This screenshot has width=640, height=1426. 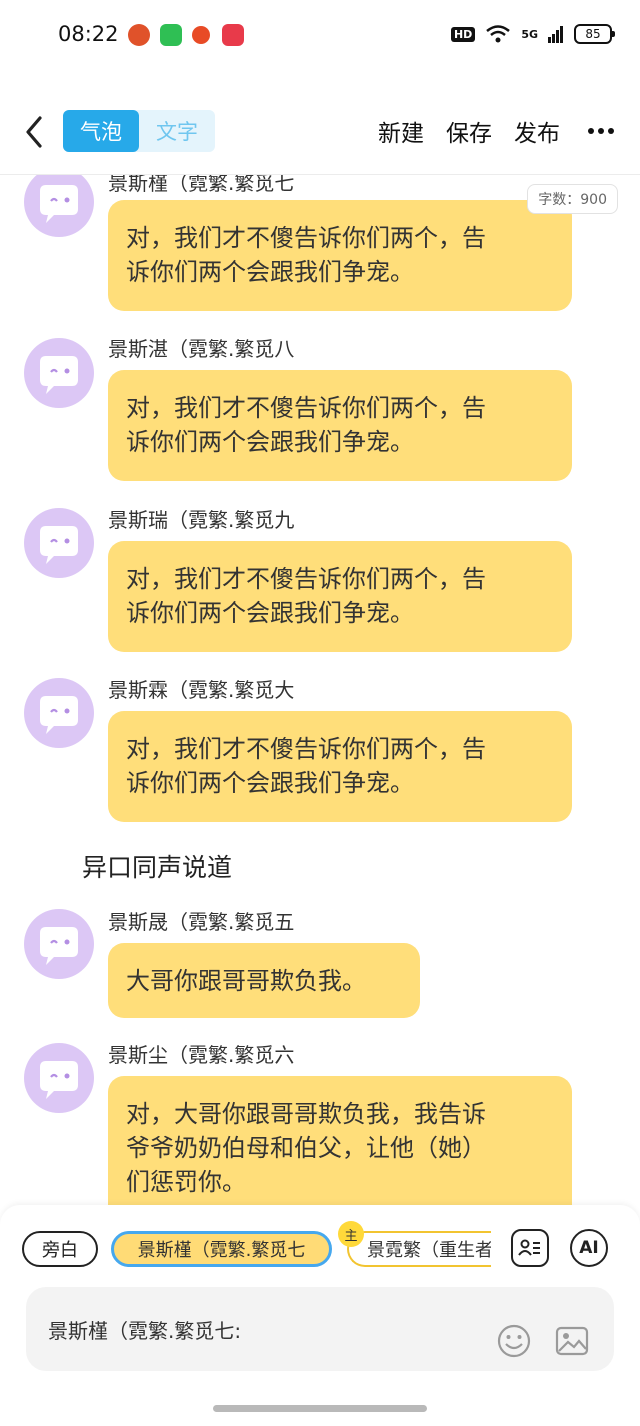 I want to click on save-button: 保存, so click(x=469, y=131).